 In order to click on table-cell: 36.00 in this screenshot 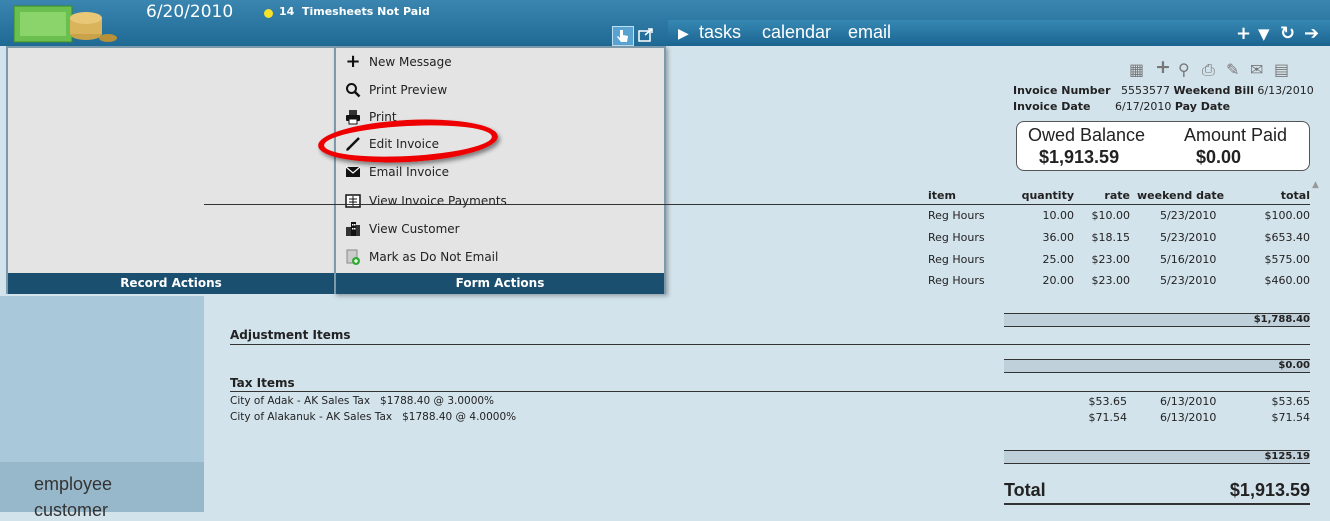, I will do `click(1058, 237)`.